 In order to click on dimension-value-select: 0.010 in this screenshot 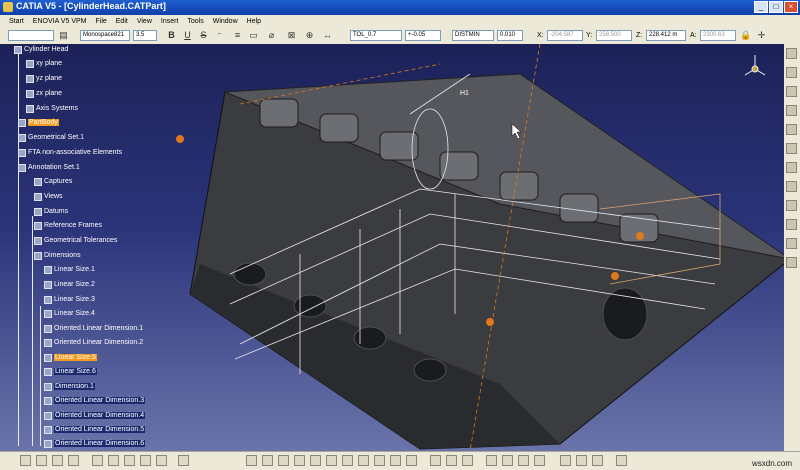, I will do `click(510, 35)`.